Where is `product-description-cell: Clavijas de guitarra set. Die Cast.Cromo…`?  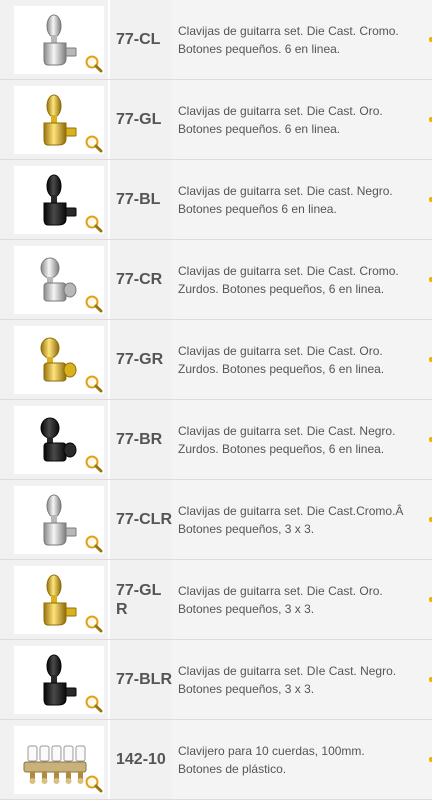 product-description-cell: Clavijas de guitarra set. Die Cast.Cromo… is located at coordinates (302, 519).